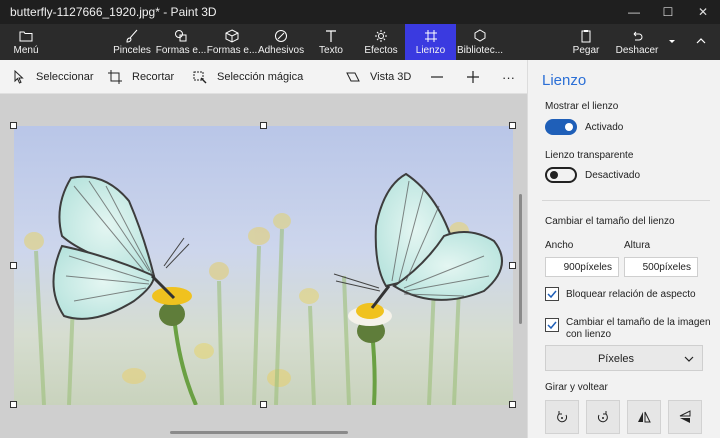 This screenshot has width=720, height=438. I want to click on minus-icon, so click(437, 77).